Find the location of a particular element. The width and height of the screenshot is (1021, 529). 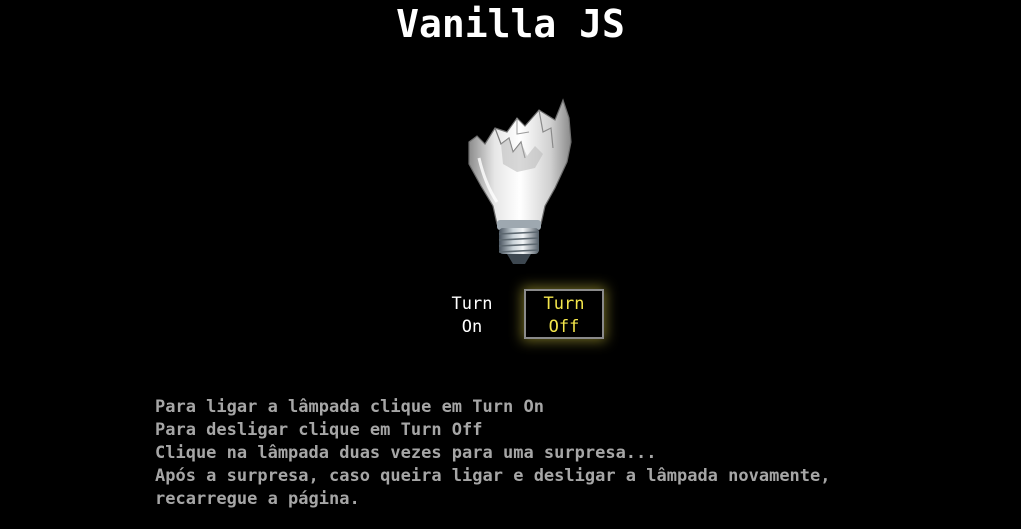

instruction-line: Para desligar clique em Turn Off is located at coordinates (319, 430).